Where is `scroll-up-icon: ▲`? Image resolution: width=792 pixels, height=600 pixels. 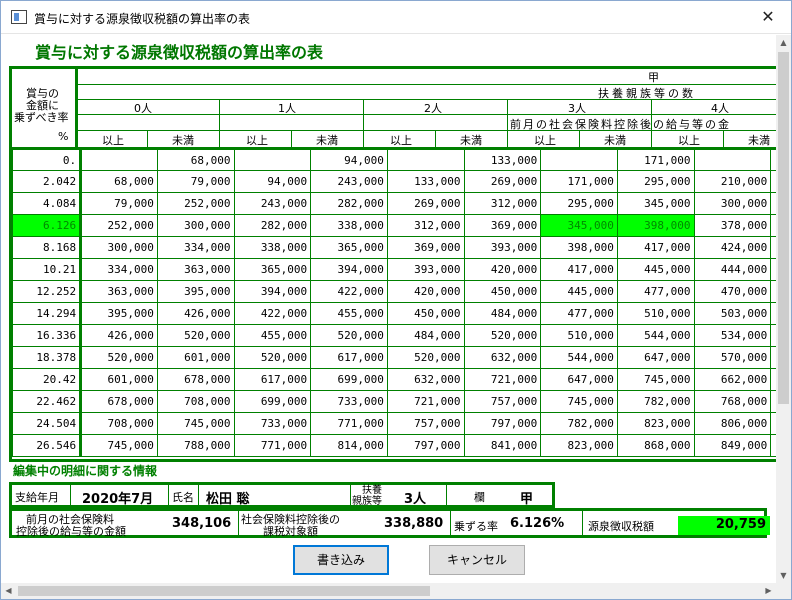 scroll-up-icon: ▲ is located at coordinates (783, 42).